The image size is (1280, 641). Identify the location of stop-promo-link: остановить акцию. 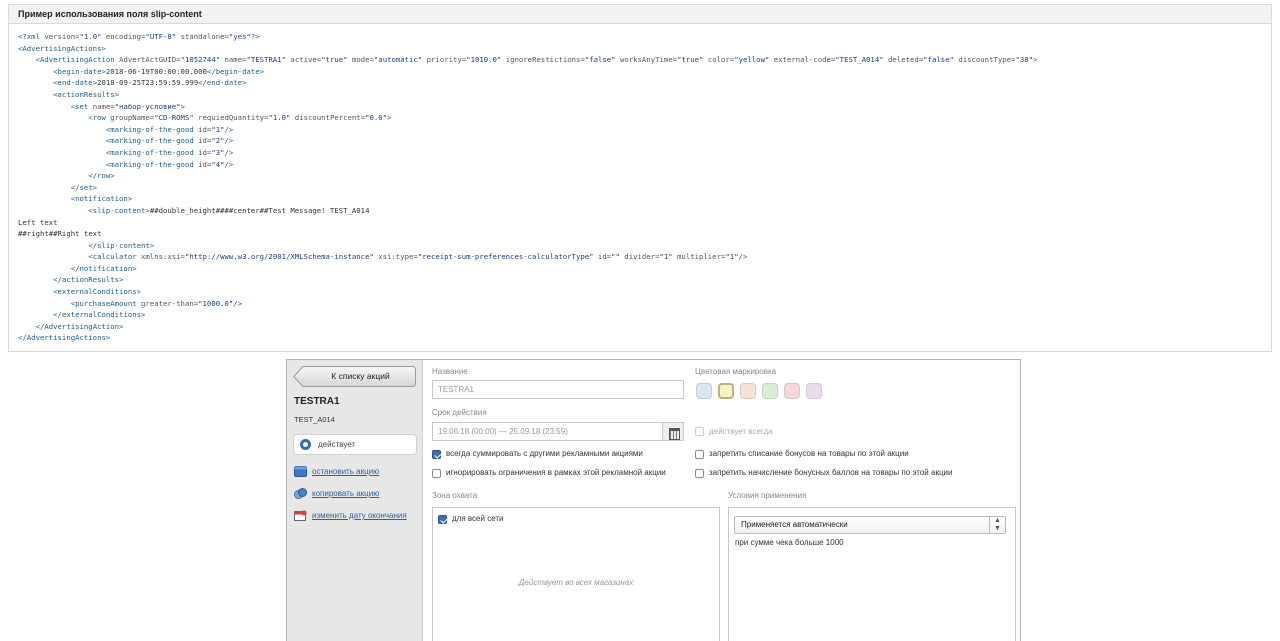
(345, 471).